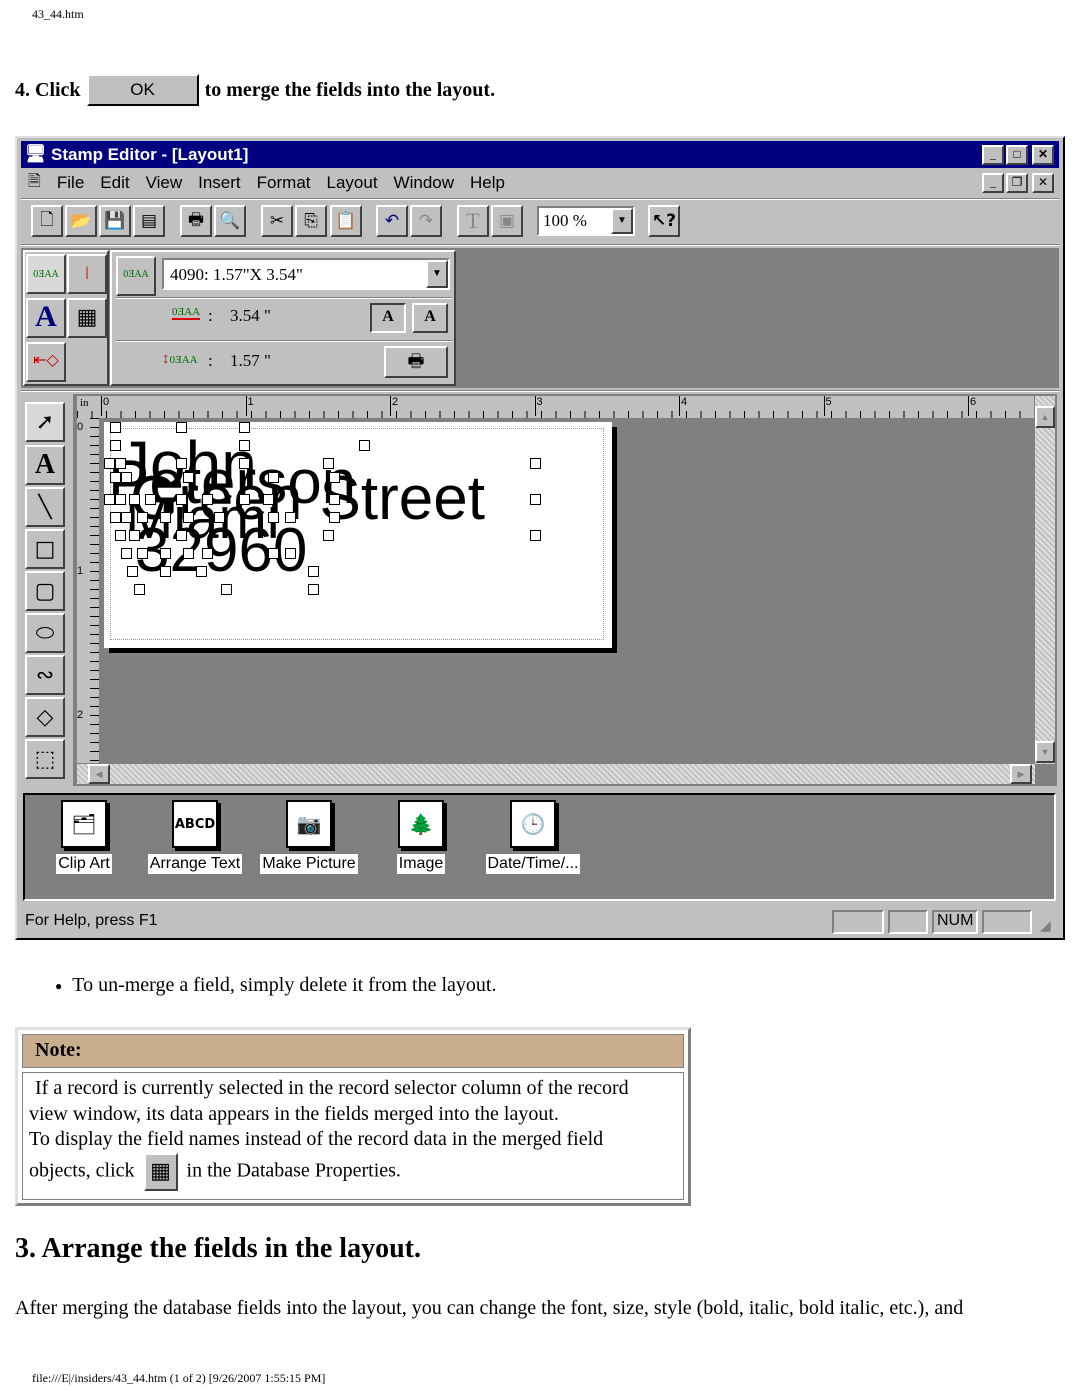 The image size is (1080, 1397). What do you see at coordinates (45, 591) in the screenshot?
I see `rounded-rectangle-tool-icon: ▢` at bounding box center [45, 591].